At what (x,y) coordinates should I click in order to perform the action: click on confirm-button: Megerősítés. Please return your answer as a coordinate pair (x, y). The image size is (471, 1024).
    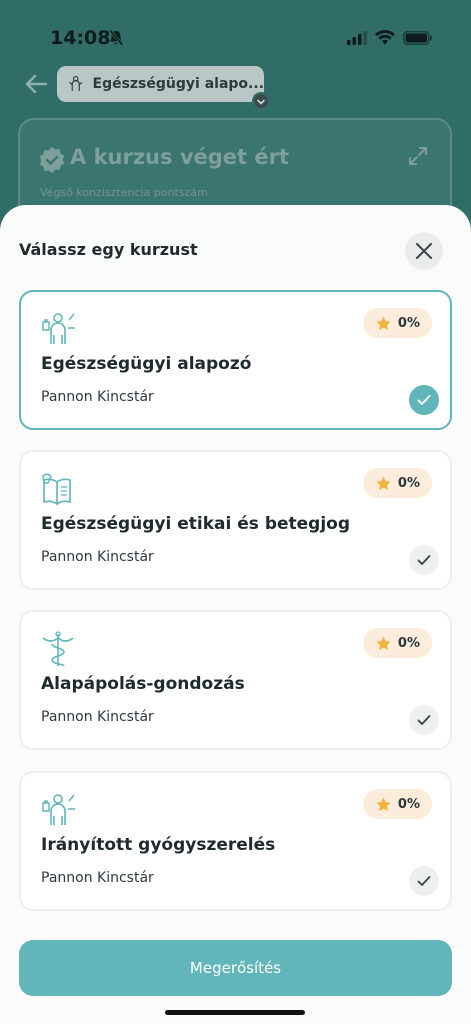
    Looking at the image, I should click on (235, 968).